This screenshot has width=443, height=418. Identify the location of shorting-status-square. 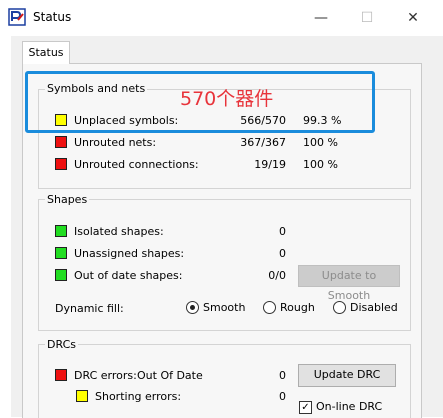
(82, 396).